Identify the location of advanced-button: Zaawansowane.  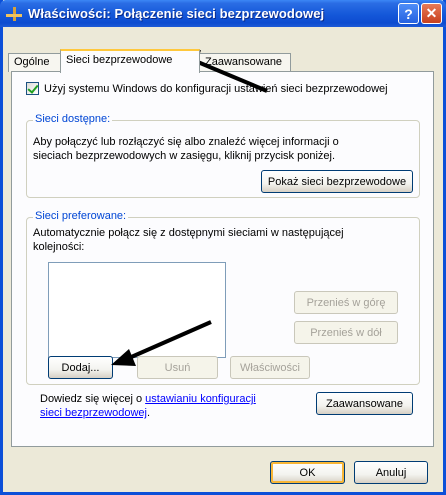
(364, 403).